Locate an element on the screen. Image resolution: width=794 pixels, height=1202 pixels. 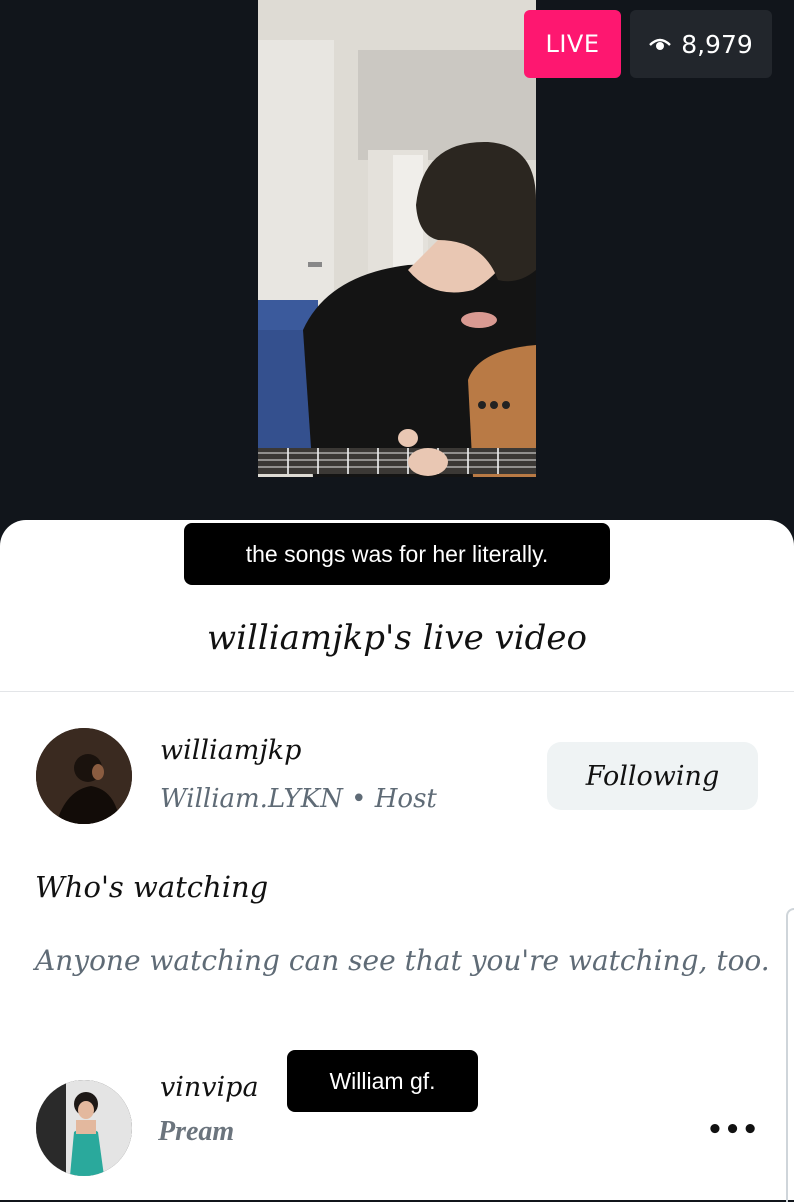
viewer-avatar is located at coordinates (84, 1128).